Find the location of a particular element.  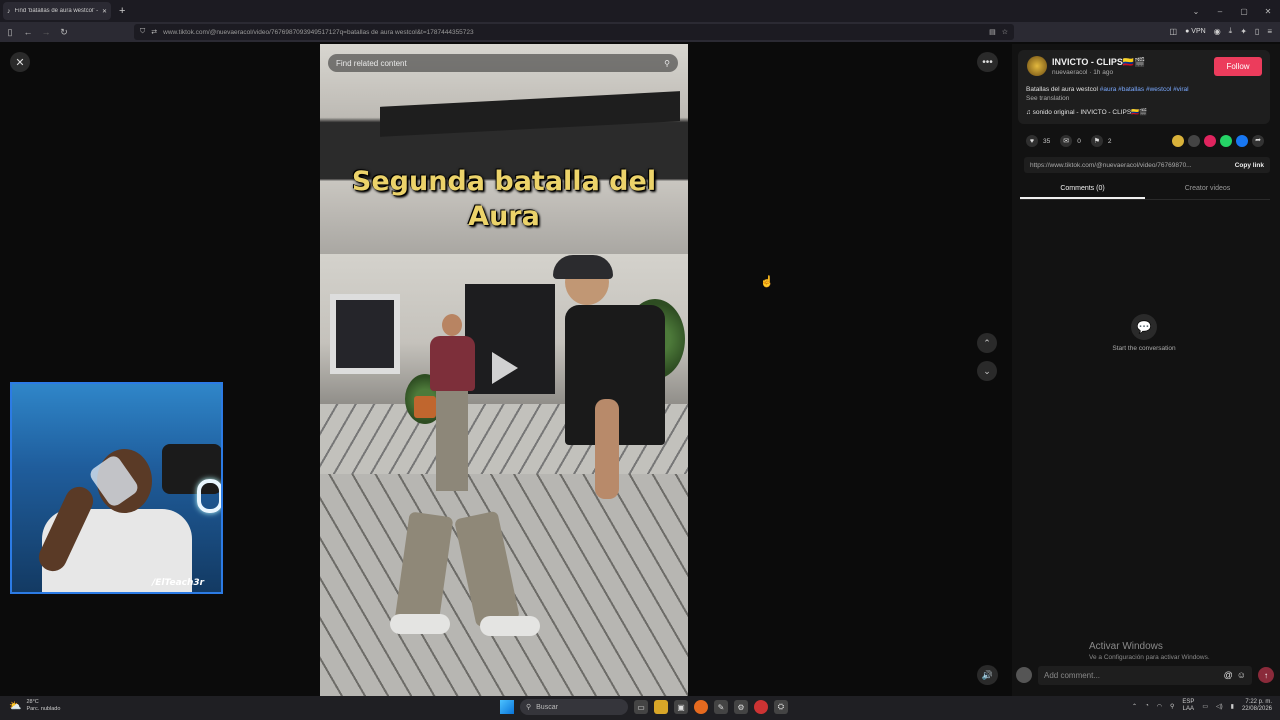

bookmark-star-icon: ☆ is located at coordinates (1005, 32).